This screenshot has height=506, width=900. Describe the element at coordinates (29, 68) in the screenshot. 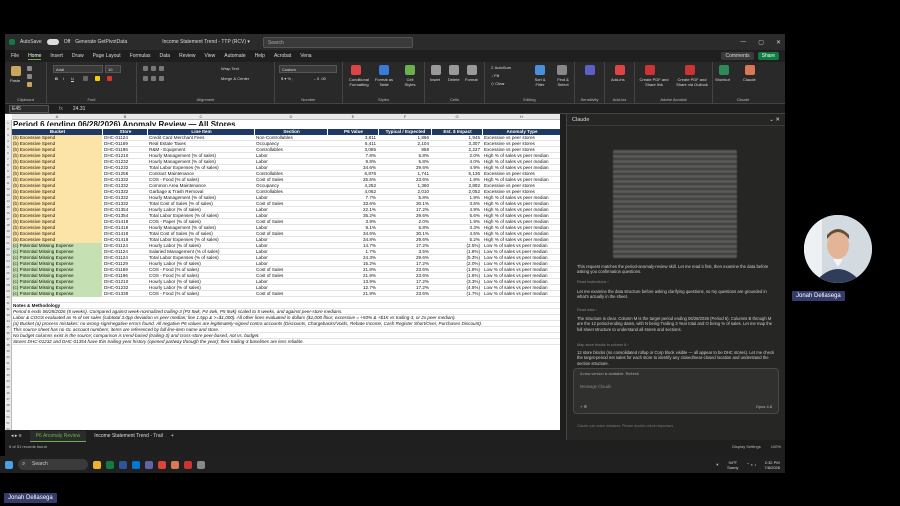

I see `cut-icon` at that location.